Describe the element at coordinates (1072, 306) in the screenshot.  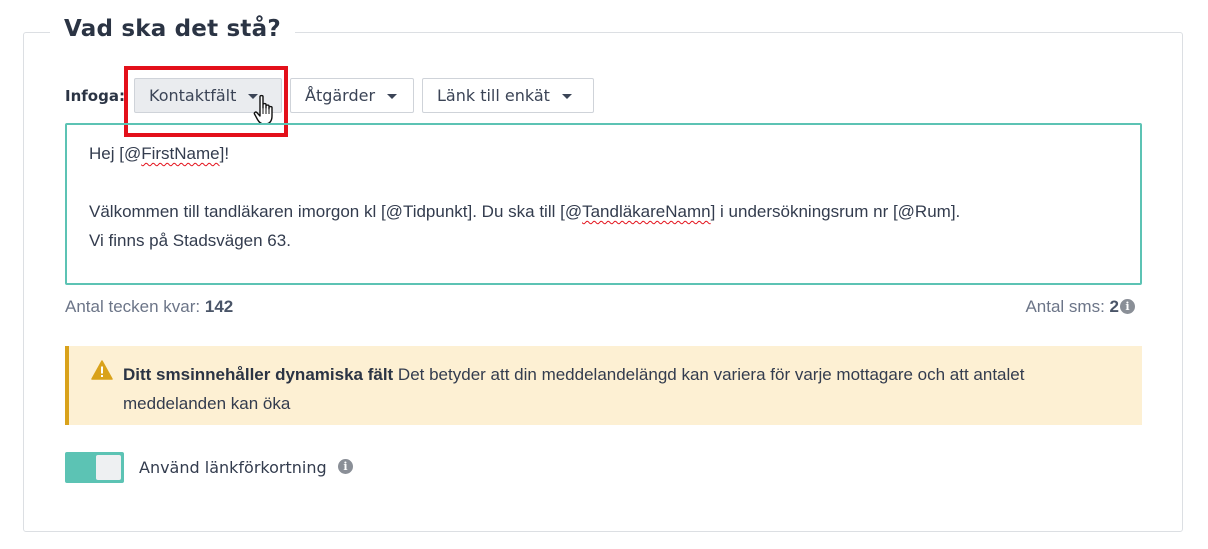
I see `sms-count-counter: Antal sms: 2` at that location.